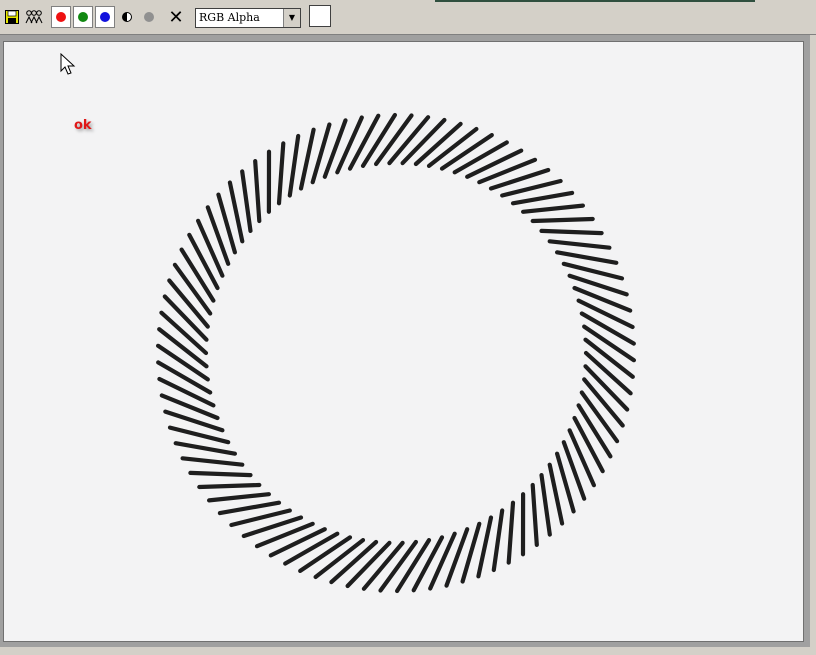 The width and height of the screenshot is (816, 655). I want to click on red-dot-icon, so click(61, 17).